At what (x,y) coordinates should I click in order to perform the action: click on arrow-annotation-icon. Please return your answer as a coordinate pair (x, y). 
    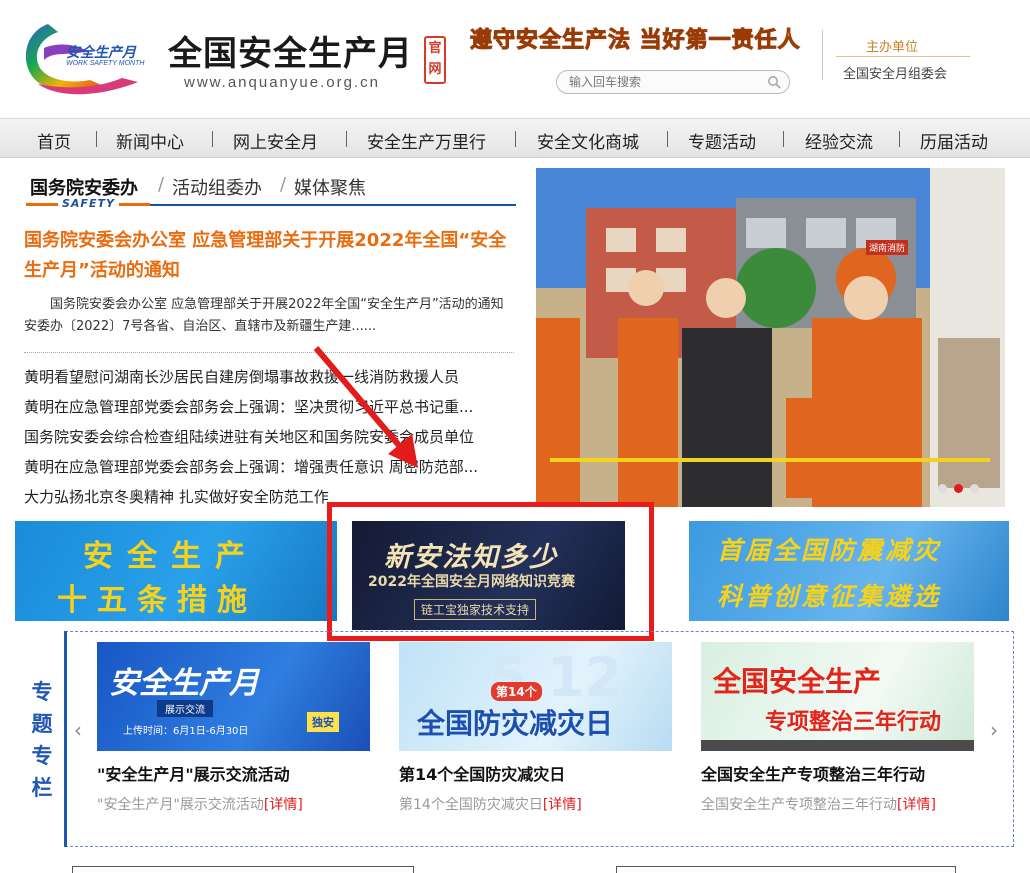
    Looking at the image, I should click on (365, 407).